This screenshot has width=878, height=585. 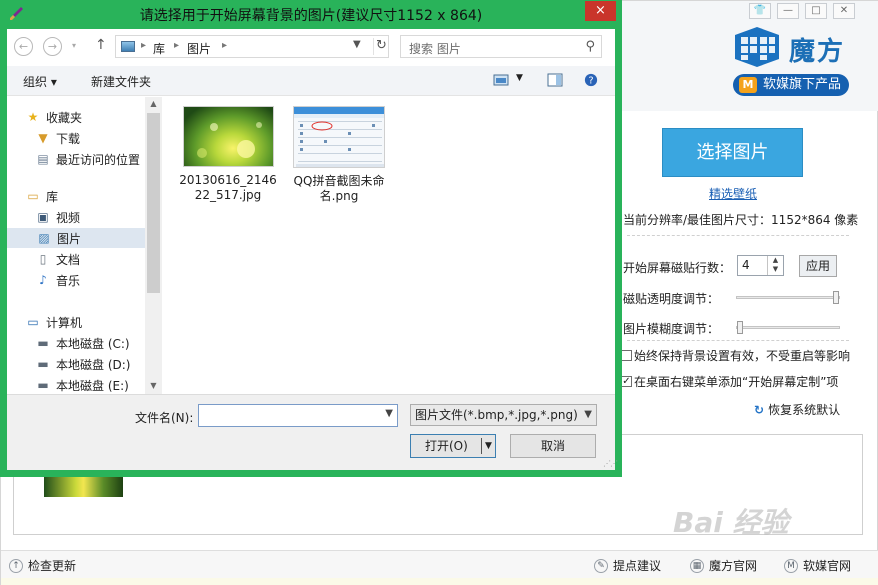 I want to click on open-button: 打开(O) ▼, so click(x=453, y=446).